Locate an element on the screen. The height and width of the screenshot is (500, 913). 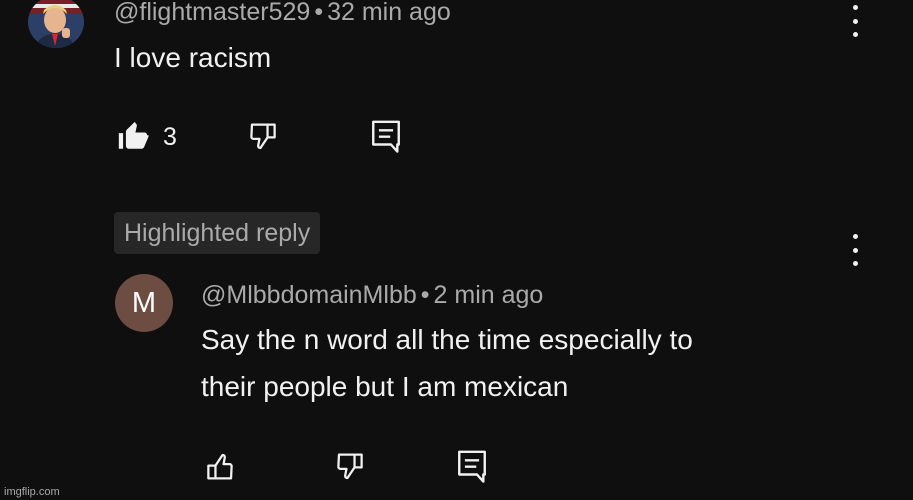
commenter-avatar is located at coordinates (56, 24).